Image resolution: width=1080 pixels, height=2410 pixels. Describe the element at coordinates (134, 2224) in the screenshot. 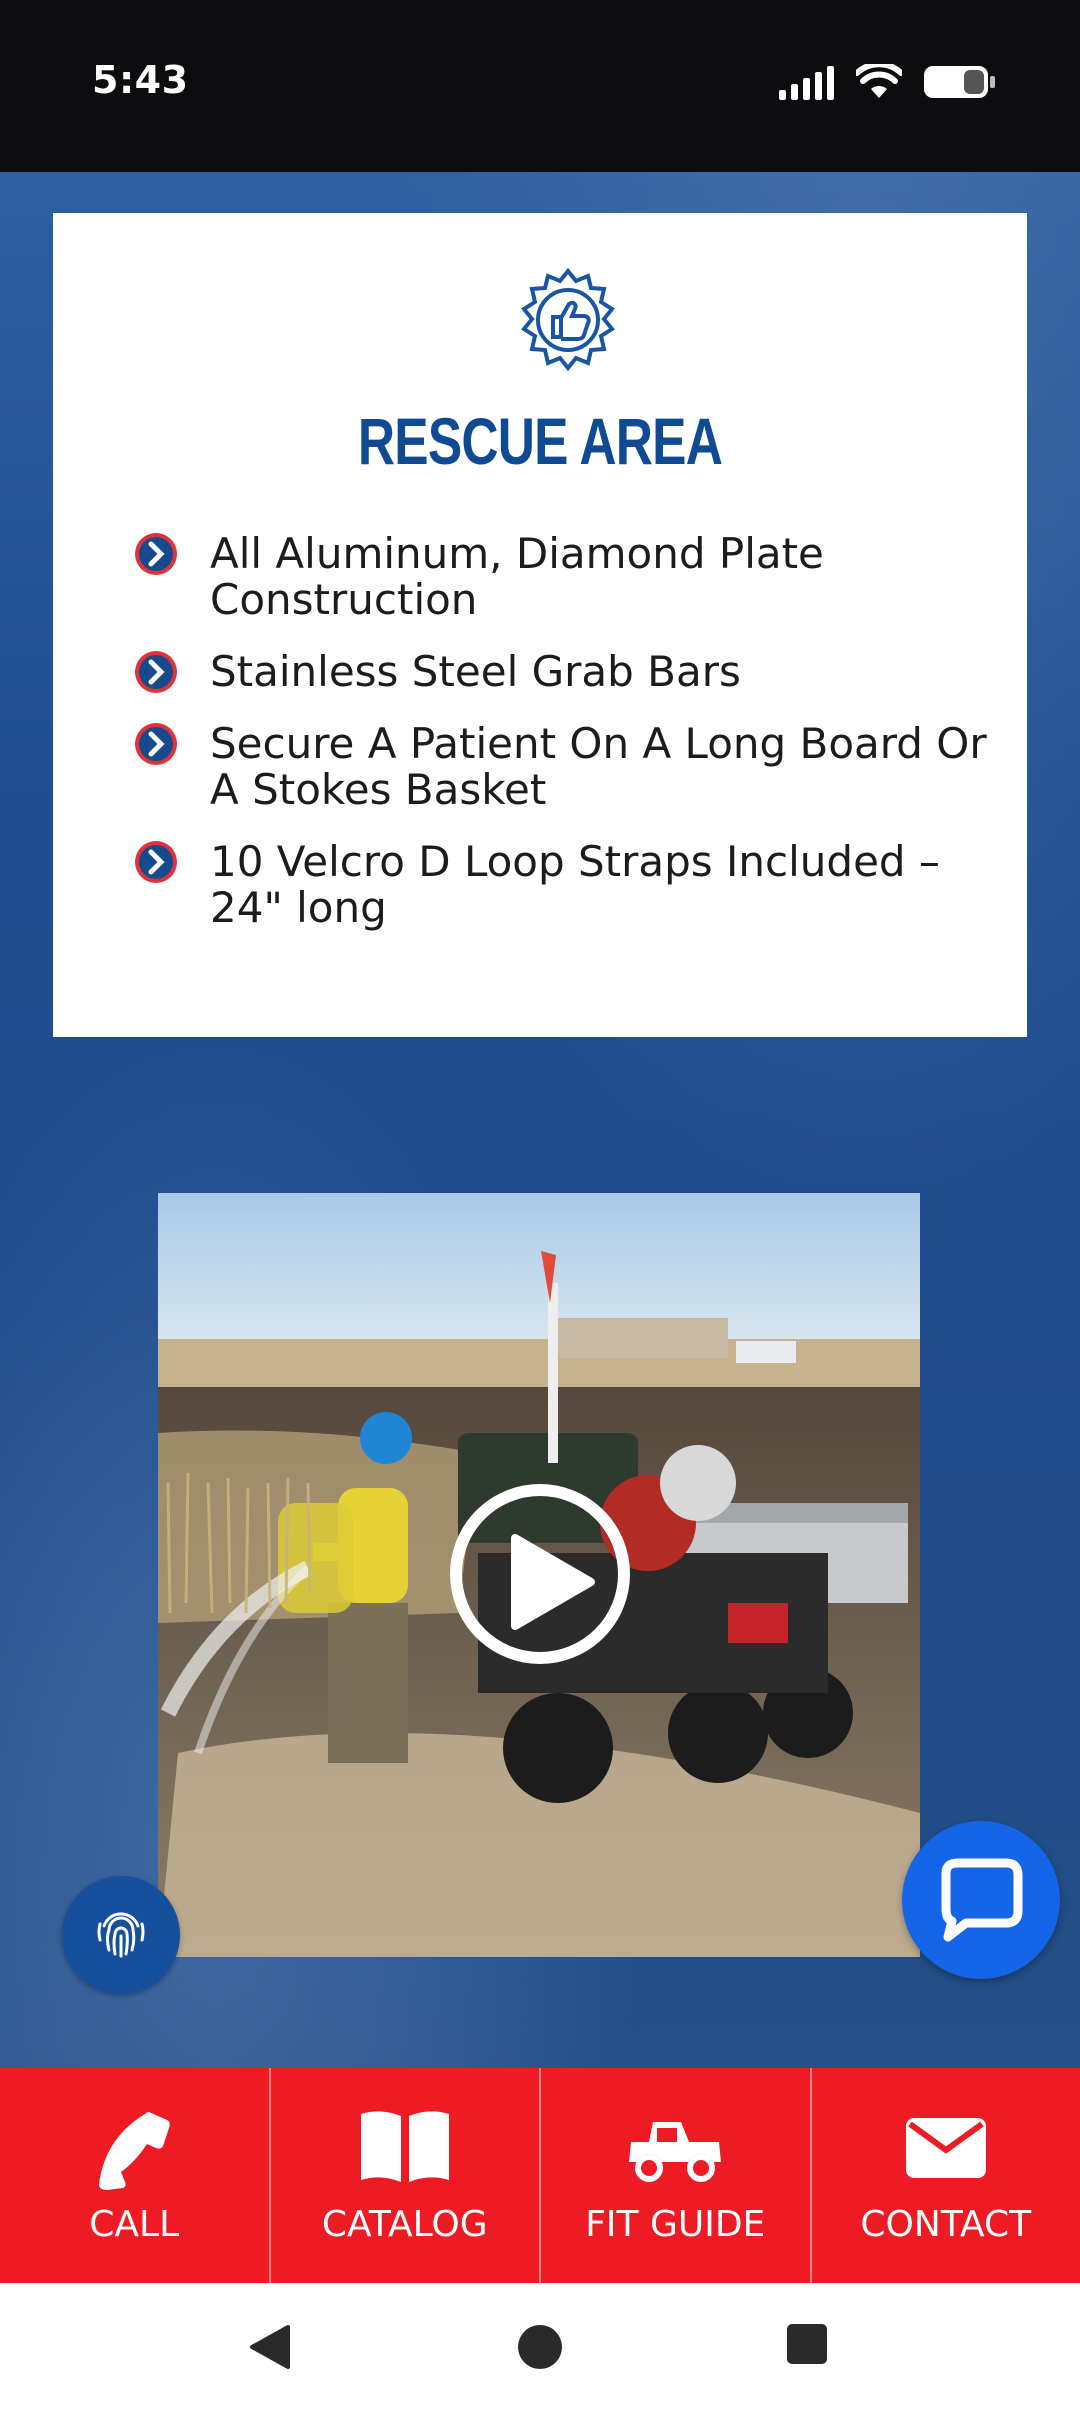

I see `nav-label: CALL` at that location.